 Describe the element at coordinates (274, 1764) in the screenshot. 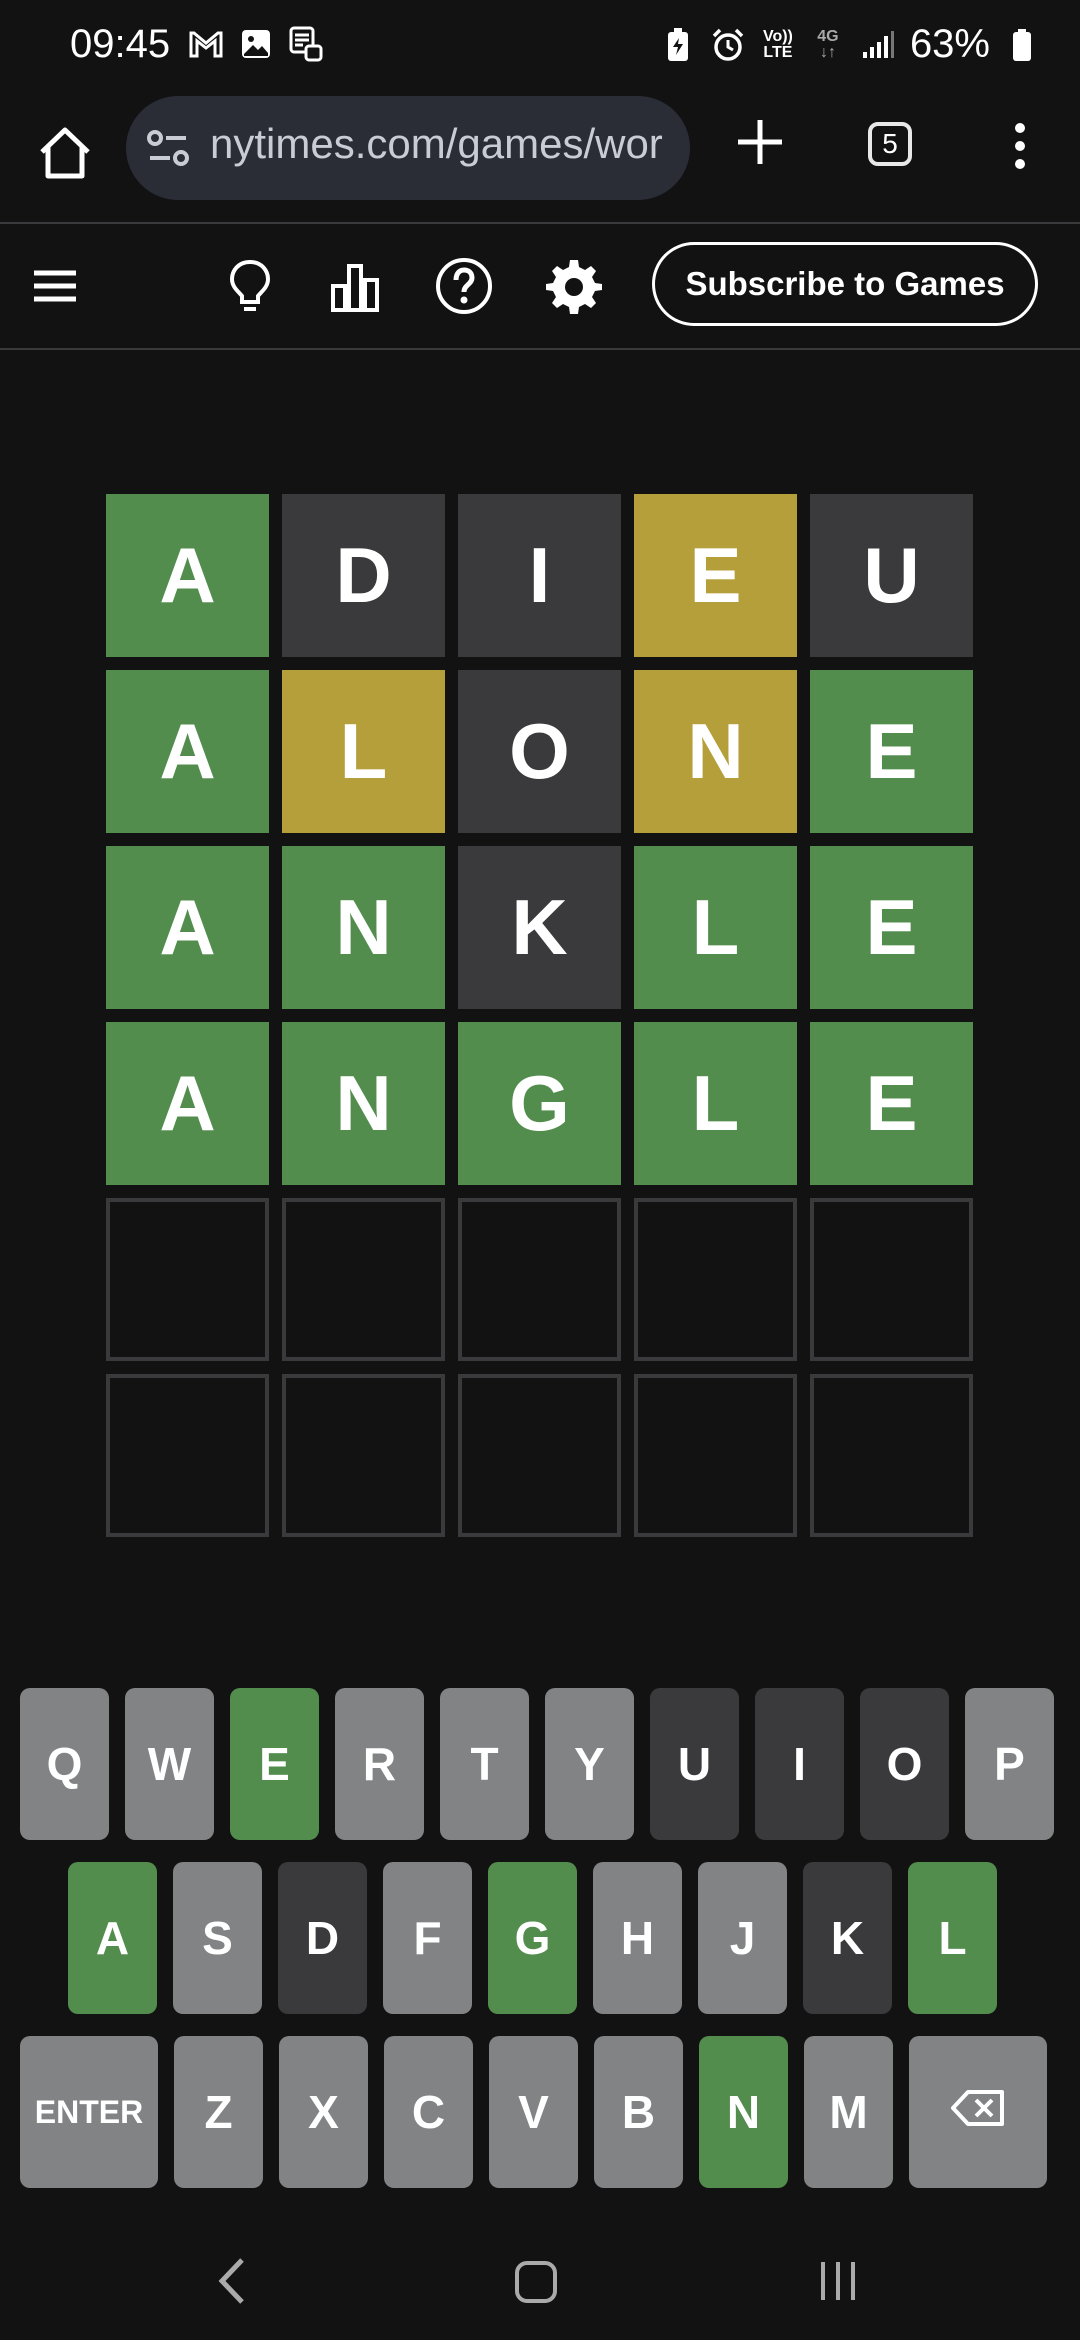

I see `key-e: E` at that location.